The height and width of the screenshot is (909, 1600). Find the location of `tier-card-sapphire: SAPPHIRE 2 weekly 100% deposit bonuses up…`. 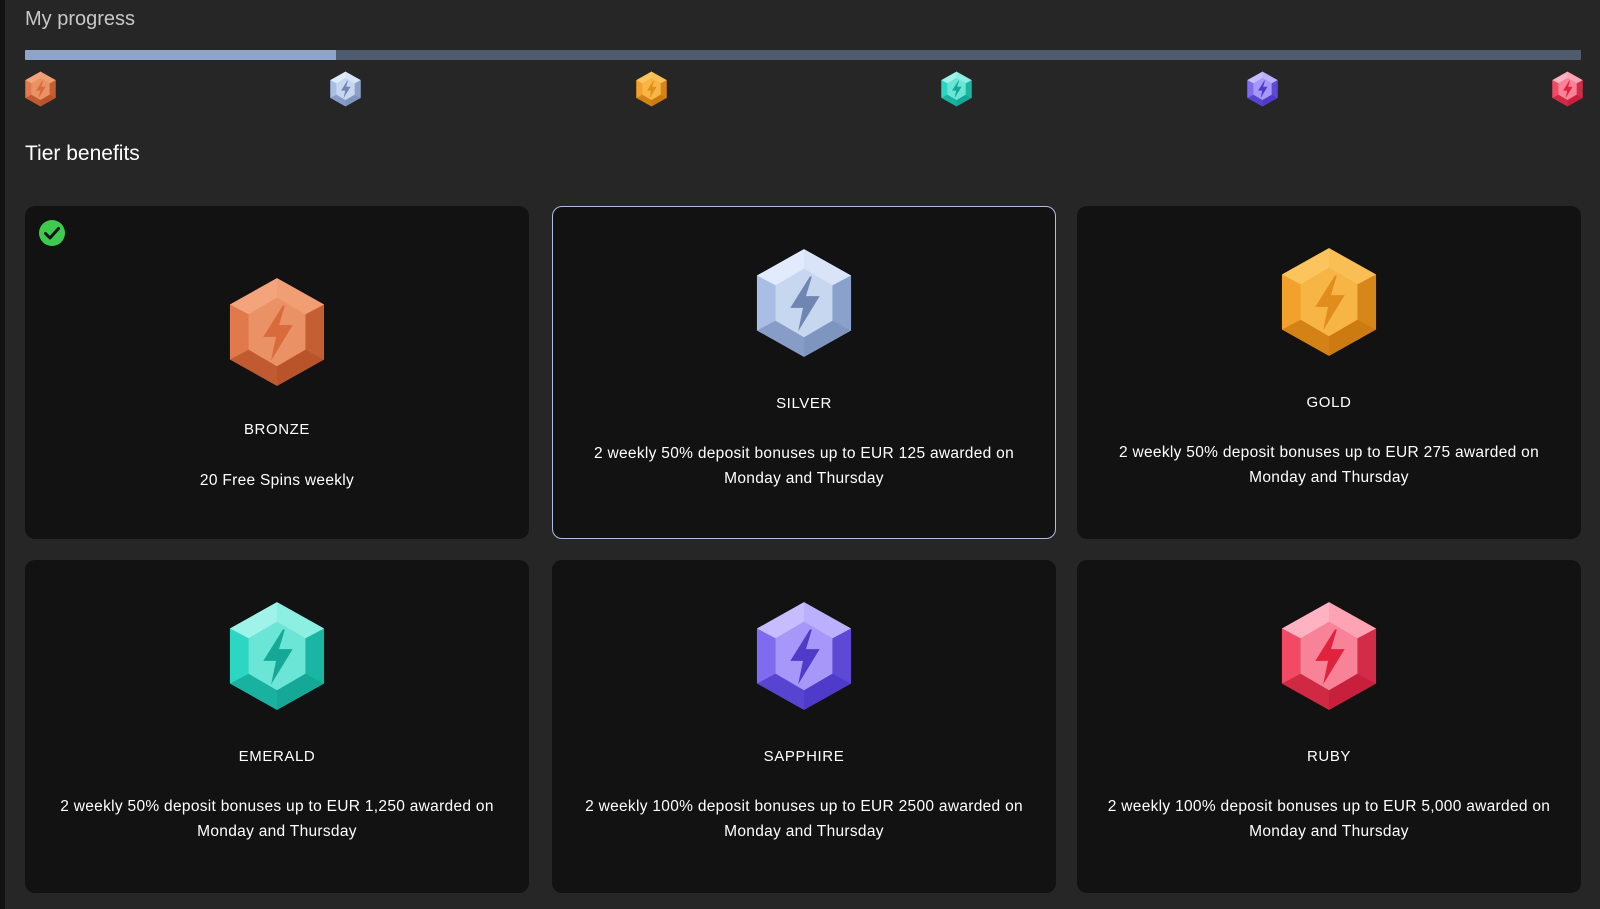

tier-card-sapphire: SAPPHIRE 2 weekly 100% deposit bonuses up… is located at coordinates (804, 726).